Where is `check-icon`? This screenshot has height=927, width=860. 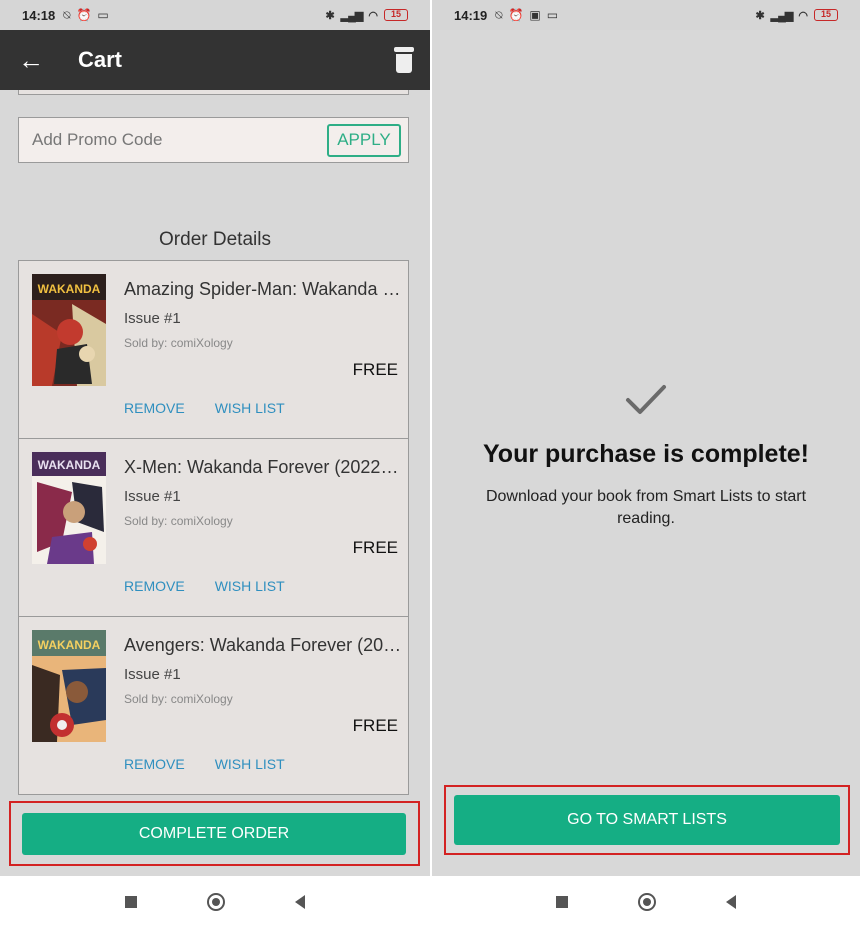 check-icon is located at coordinates (646, 399).